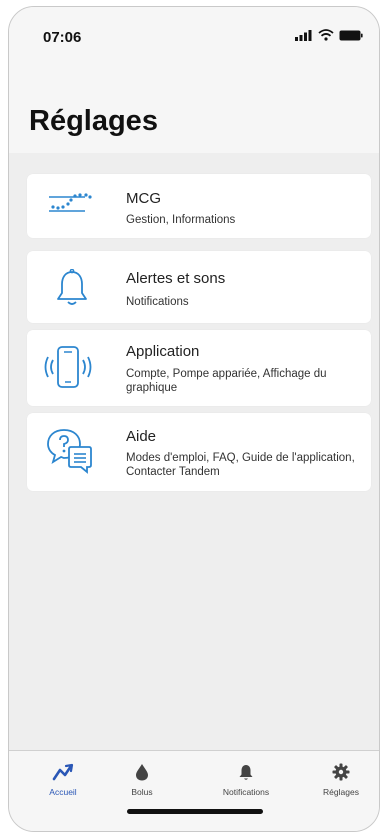  I want to click on tab-label: Notifications, so click(246, 792).